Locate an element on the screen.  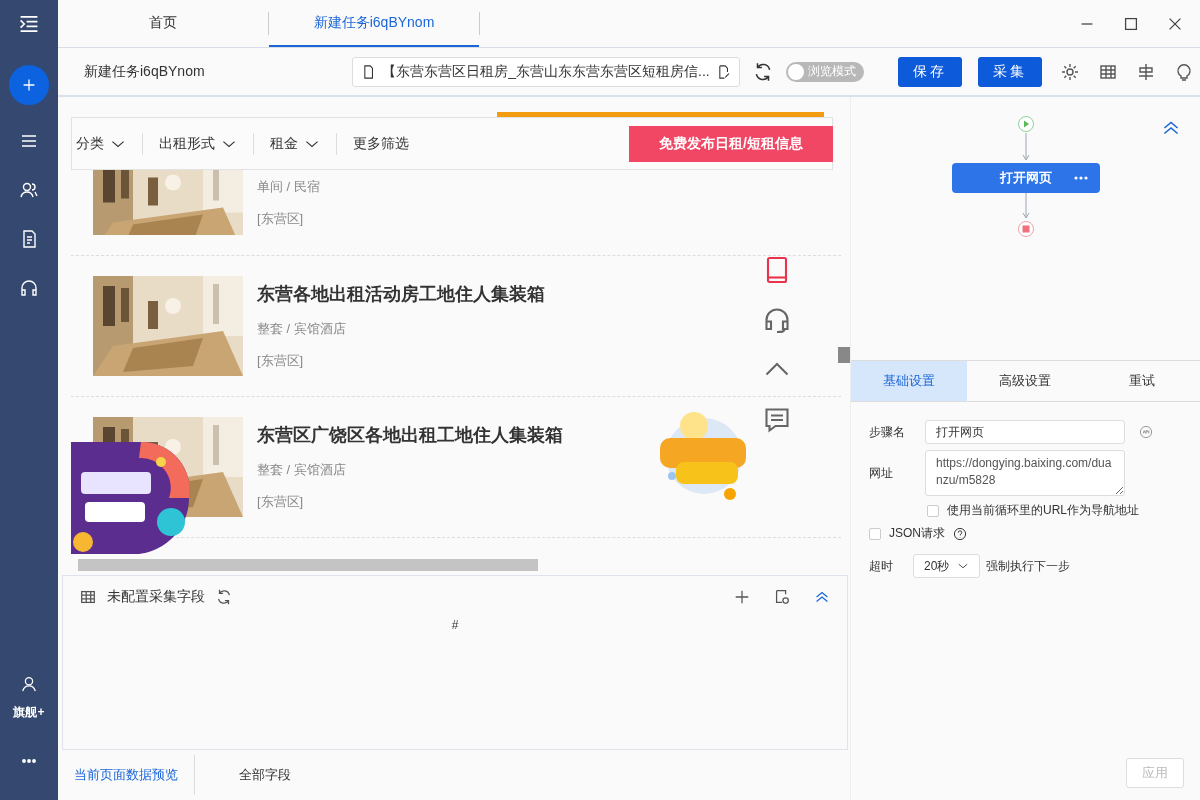
step-name-field: 打开网页 is located at coordinates (1025, 432).